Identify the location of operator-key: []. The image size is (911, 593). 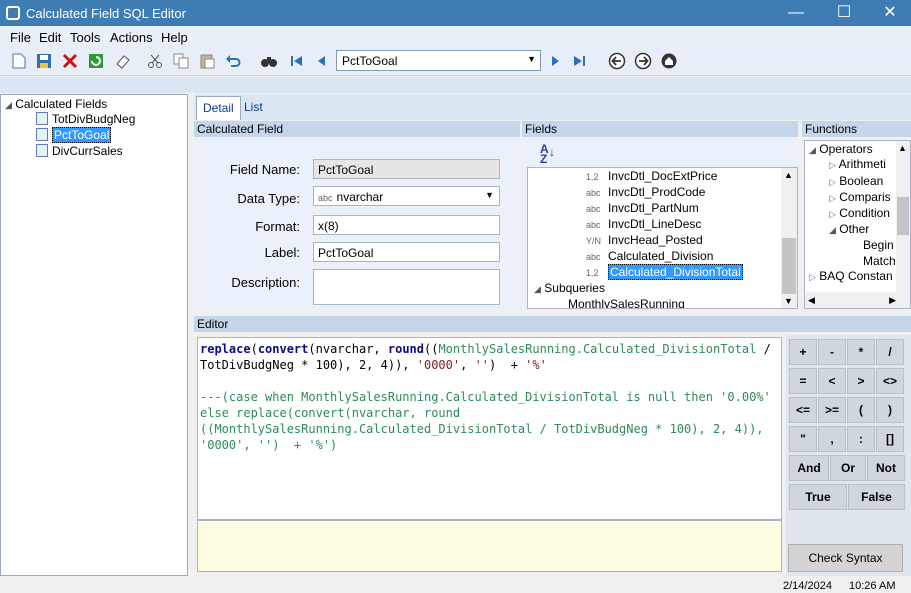
(890, 439).